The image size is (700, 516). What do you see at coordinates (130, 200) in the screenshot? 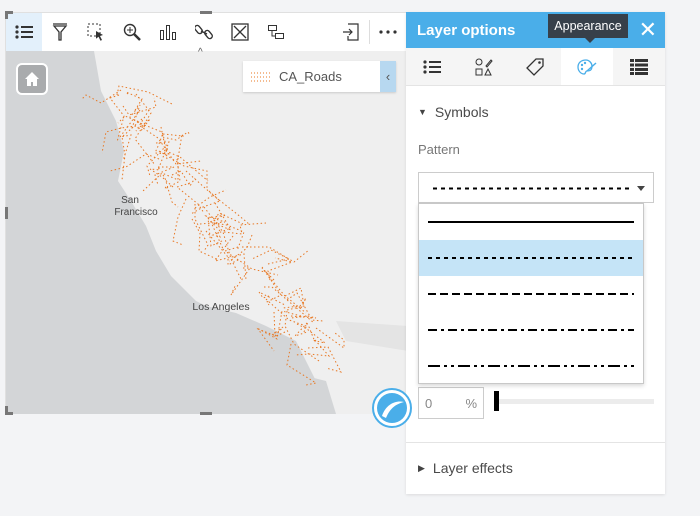
I see `label-san-francisco-1: San` at bounding box center [130, 200].